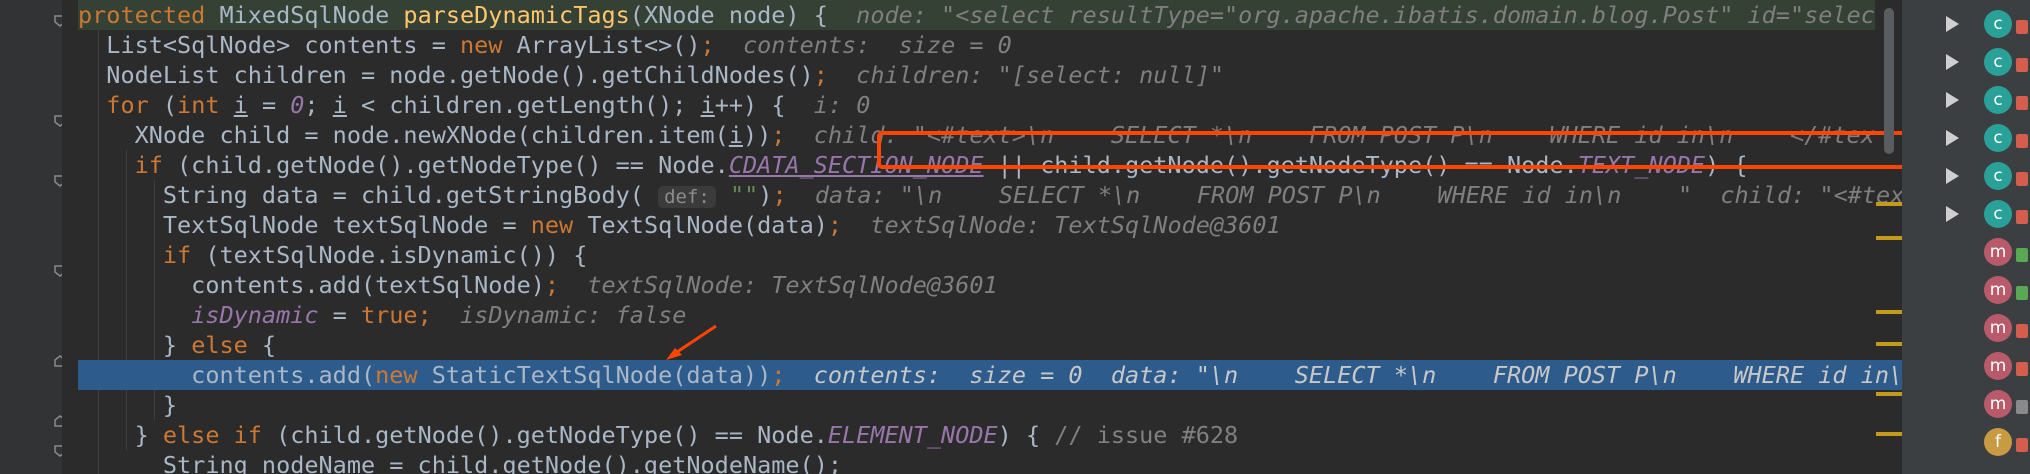 The image size is (2030, 474). I want to click on code-token: TextSqlNode(data), so click(700, 225).